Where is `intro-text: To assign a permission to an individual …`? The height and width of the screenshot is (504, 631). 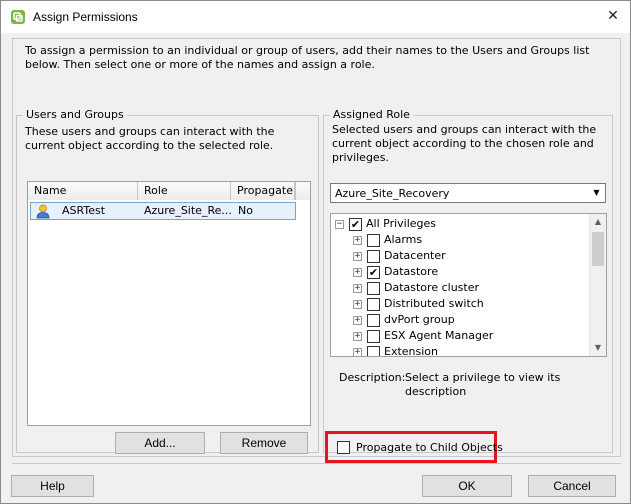
intro-text: To assign a permission to an individual … is located at coordinates (307, 57).